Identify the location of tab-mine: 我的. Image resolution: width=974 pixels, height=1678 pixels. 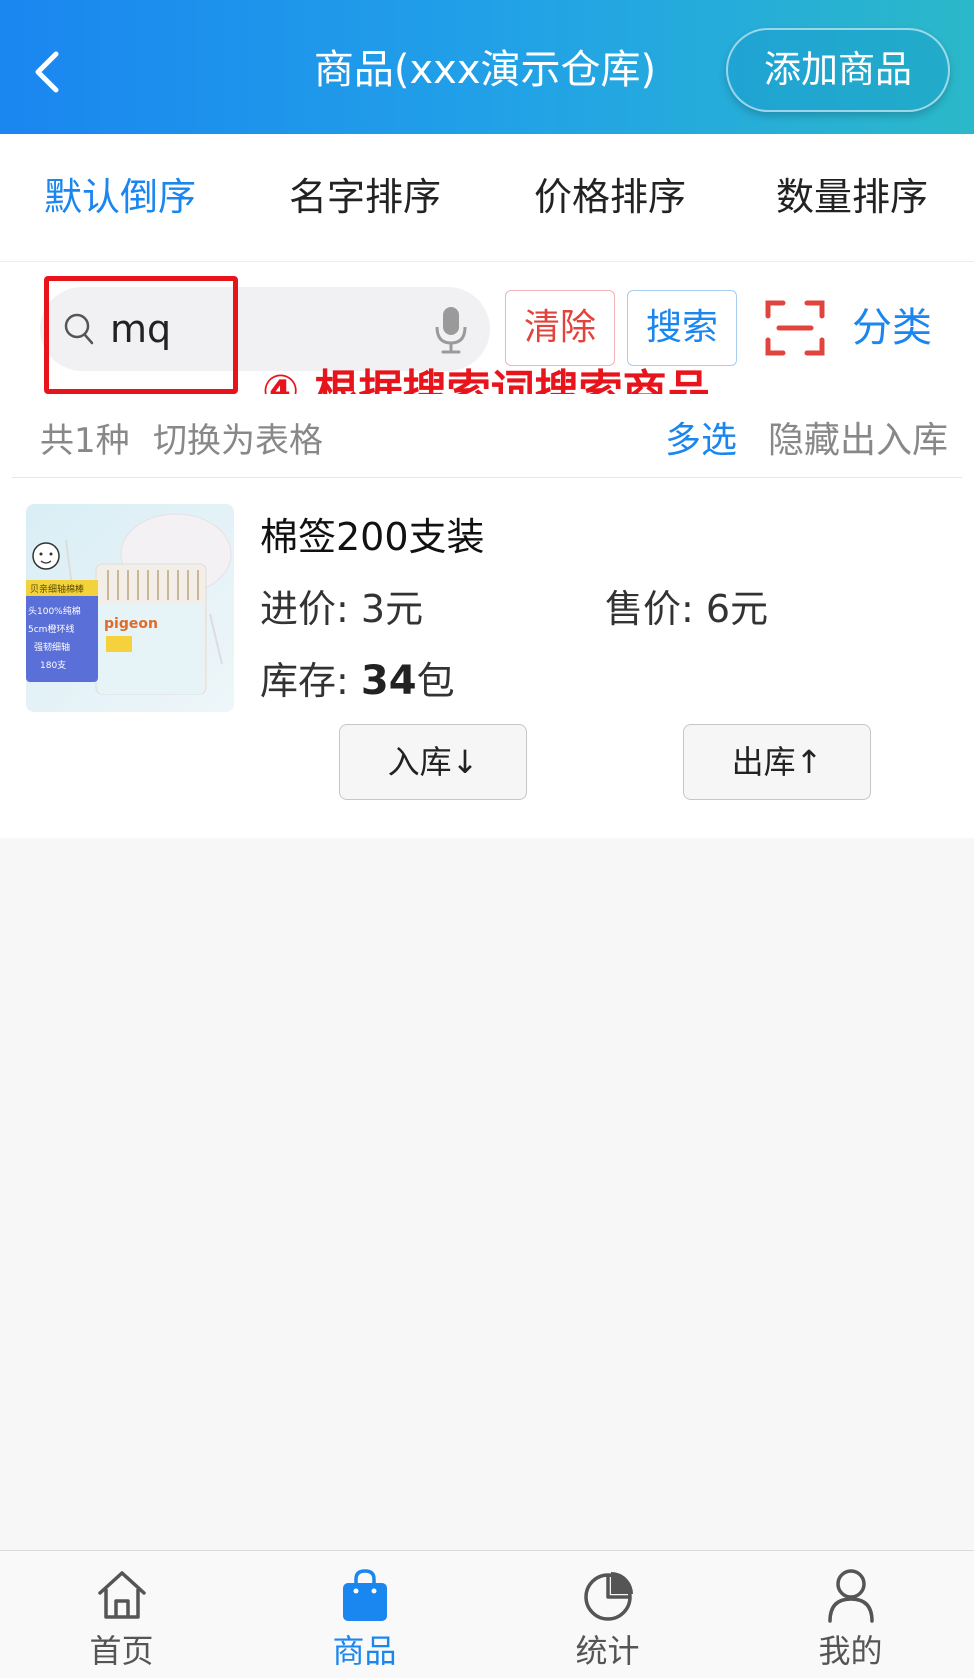
(850, 1614).